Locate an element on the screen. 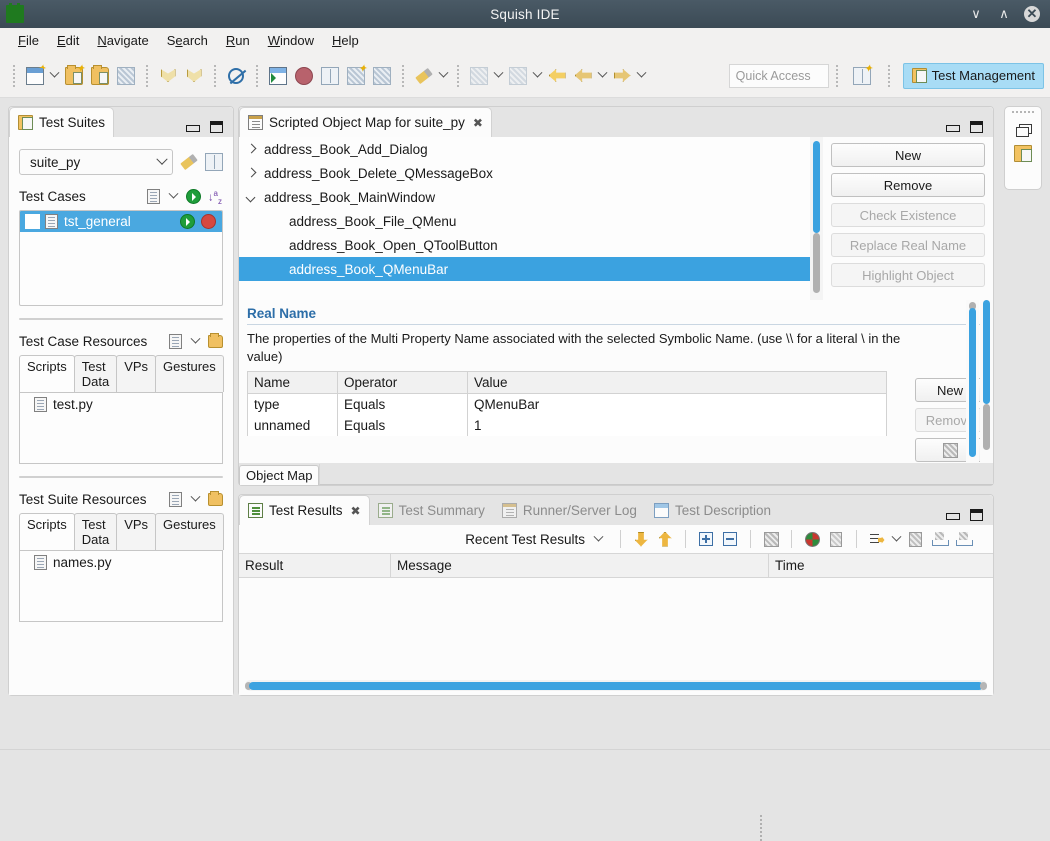 The width and height of the screenshot is (1050, 841). list-item: names.py is located at coordinates (121, 562).